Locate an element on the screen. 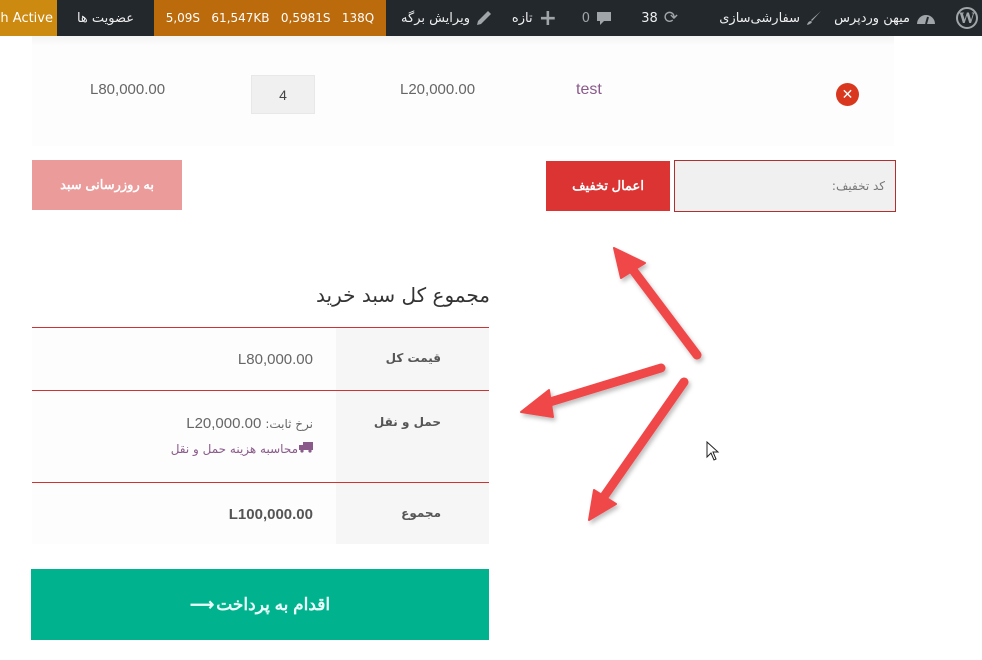 The image size is (982, 660). comments-count: 0 is located at coordinates (585, 18).